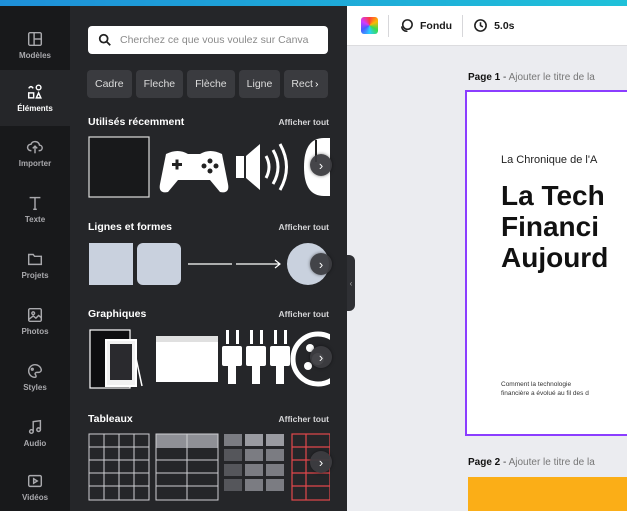 This screenshot has width=627, height=511. I want to click on chevron-left-icon: ‹, so click(351, 283).